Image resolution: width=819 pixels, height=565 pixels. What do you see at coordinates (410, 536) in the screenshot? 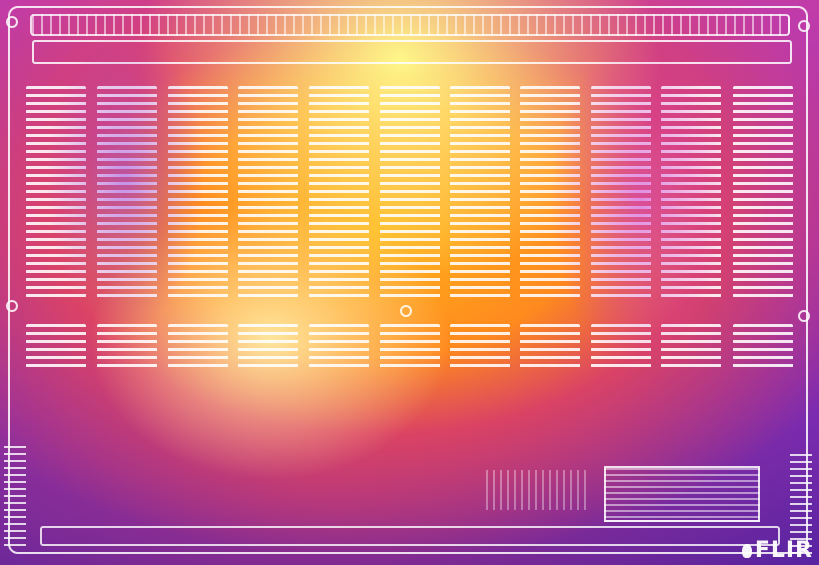
I see `bottom-edge` at bounding box center [410, 536].